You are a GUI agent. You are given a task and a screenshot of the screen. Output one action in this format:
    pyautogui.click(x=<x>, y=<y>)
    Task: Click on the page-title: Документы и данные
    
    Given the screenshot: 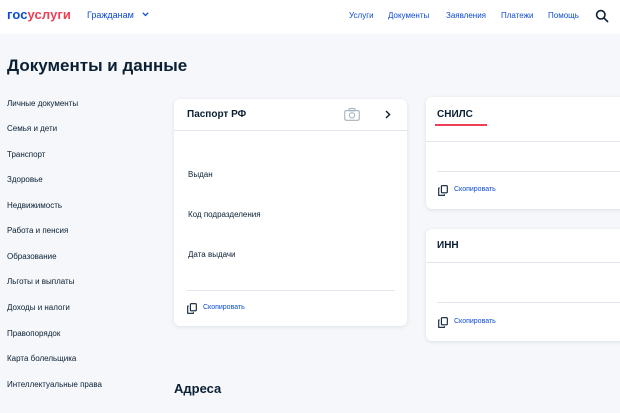 What is the action you would take?
    pyautogui.click(x=97, y=65)
    